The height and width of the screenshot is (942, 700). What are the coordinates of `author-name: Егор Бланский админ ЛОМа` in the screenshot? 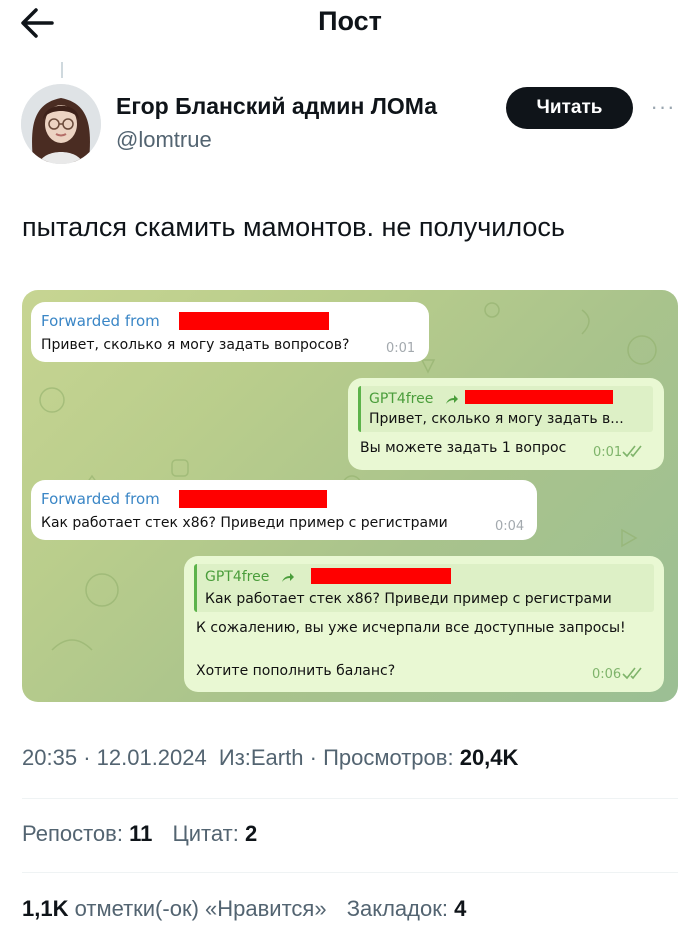 It's located at (276, 106).